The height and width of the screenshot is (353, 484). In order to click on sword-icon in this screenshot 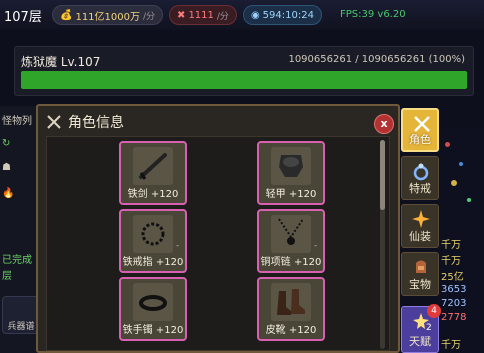, I will do `click(153, 166)`.